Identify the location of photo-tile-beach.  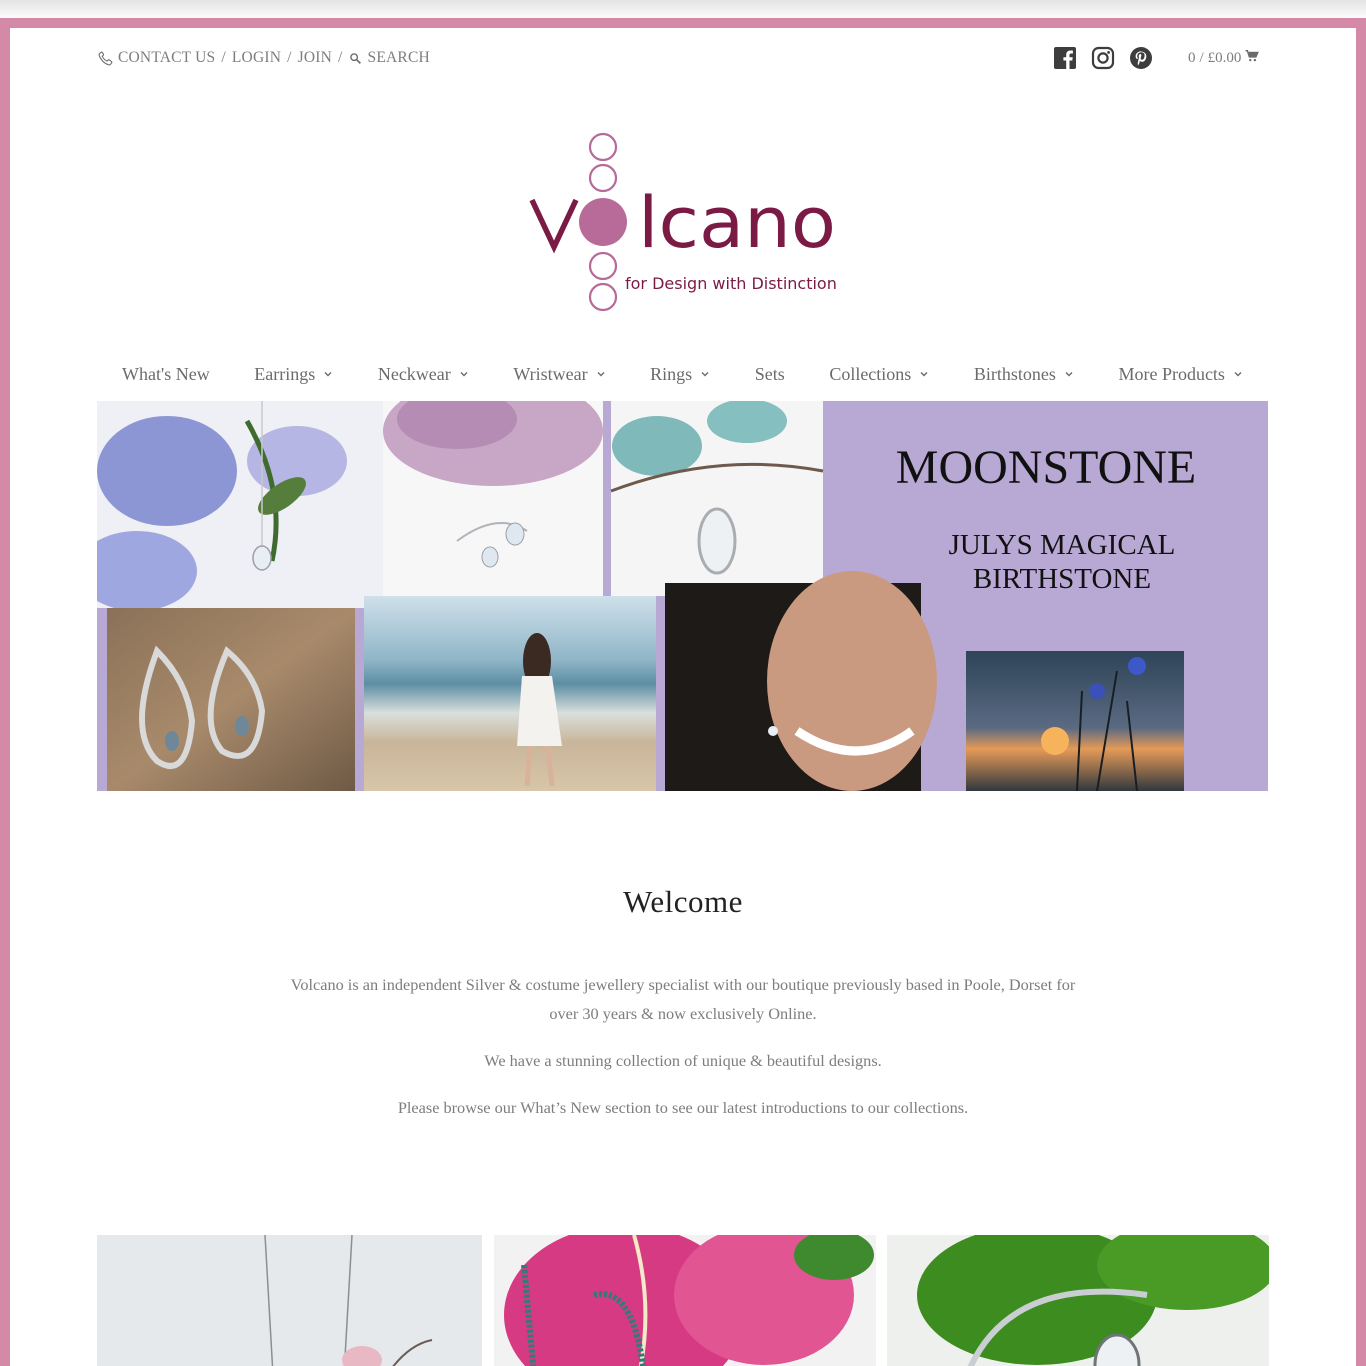
(510, 693).